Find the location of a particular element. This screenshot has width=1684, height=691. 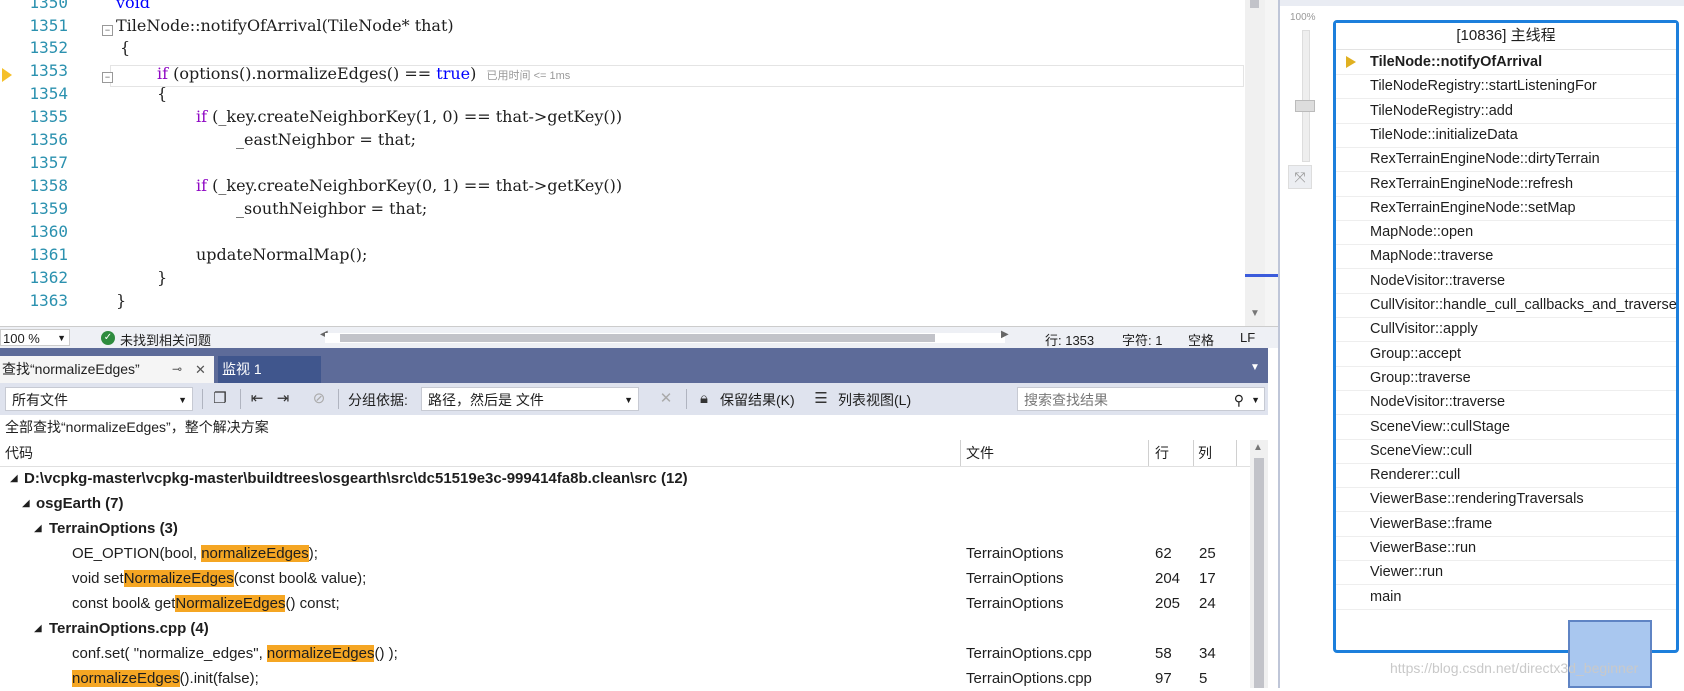

call-stack-frame: TileNodeRegistry::add is located at coordinates (1506, 111).